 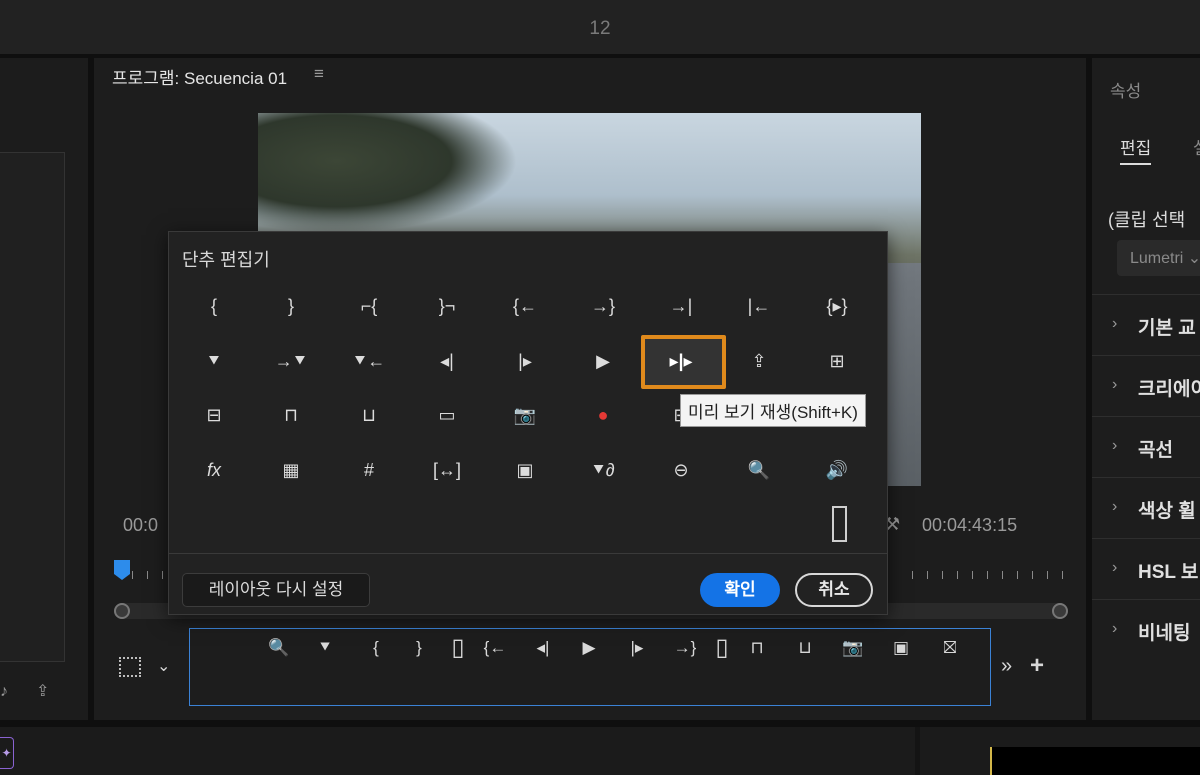 What do you see at coordinates (837, 361) in the screenshot?
I see `overwrite-icon: ⊞` at bounding box center [837, 361].